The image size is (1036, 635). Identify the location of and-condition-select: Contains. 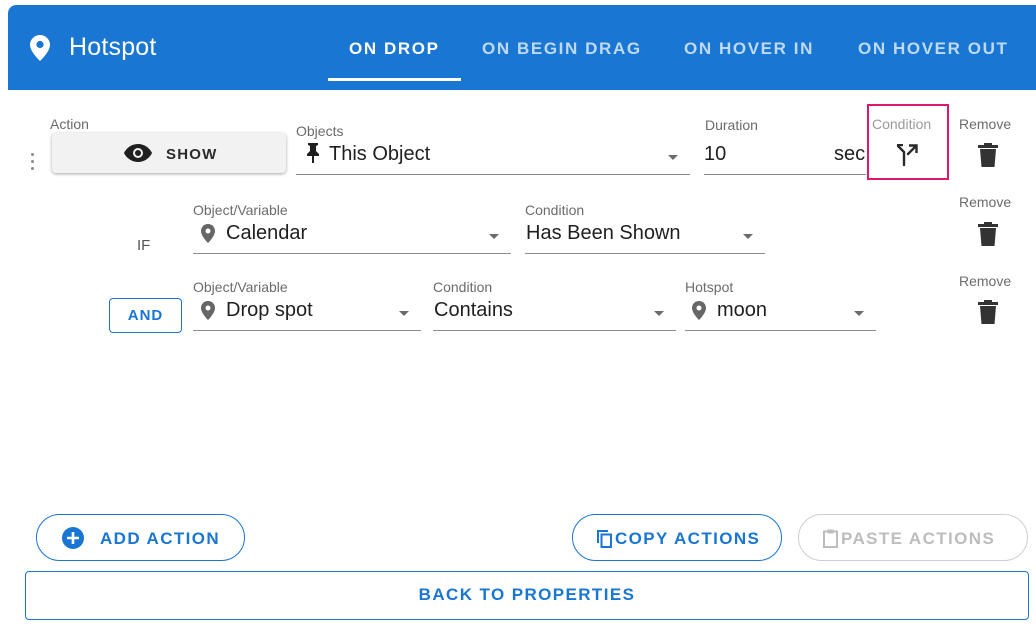
(554, 312).